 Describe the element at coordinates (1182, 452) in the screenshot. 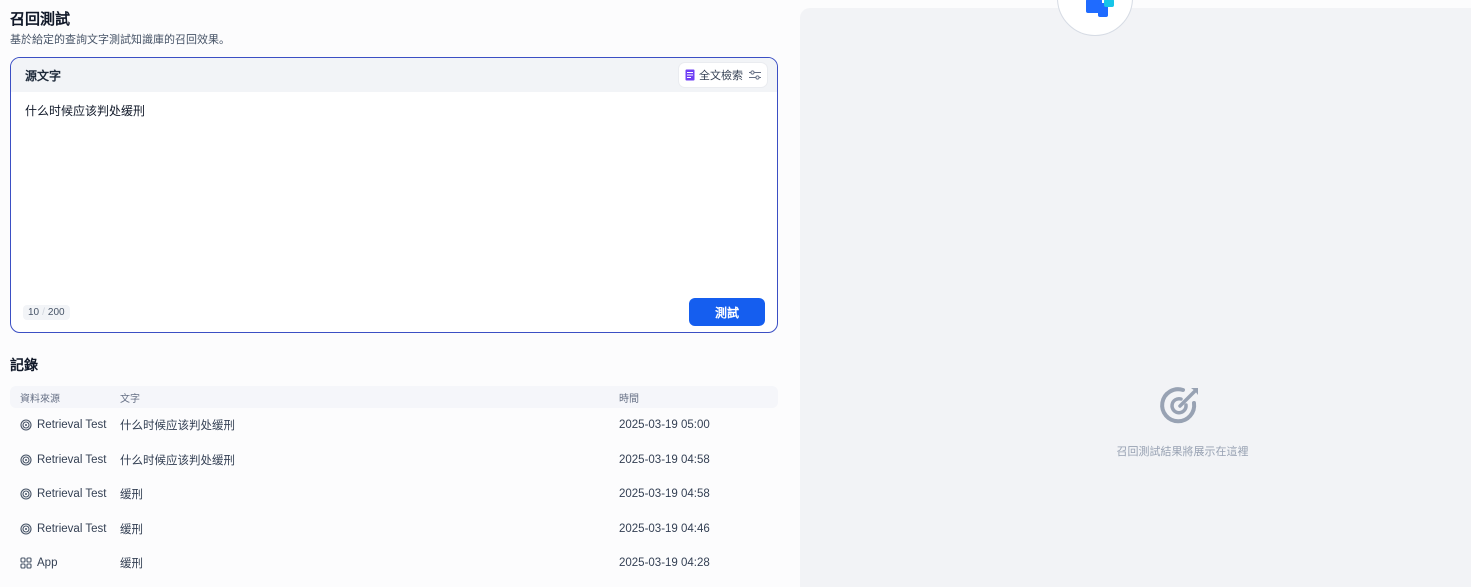

I see `empty-results-text: 召回測試結果將展示在這裡` at that location.